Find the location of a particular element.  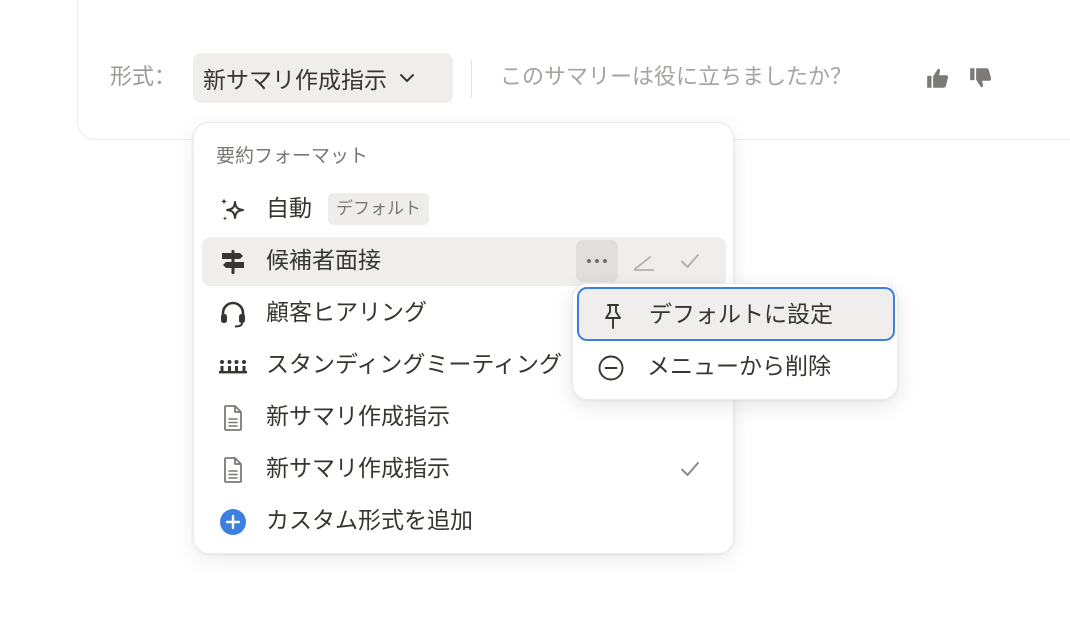

menu-item-auto: 自動 デフォルト is located at coordinates (464, 209).